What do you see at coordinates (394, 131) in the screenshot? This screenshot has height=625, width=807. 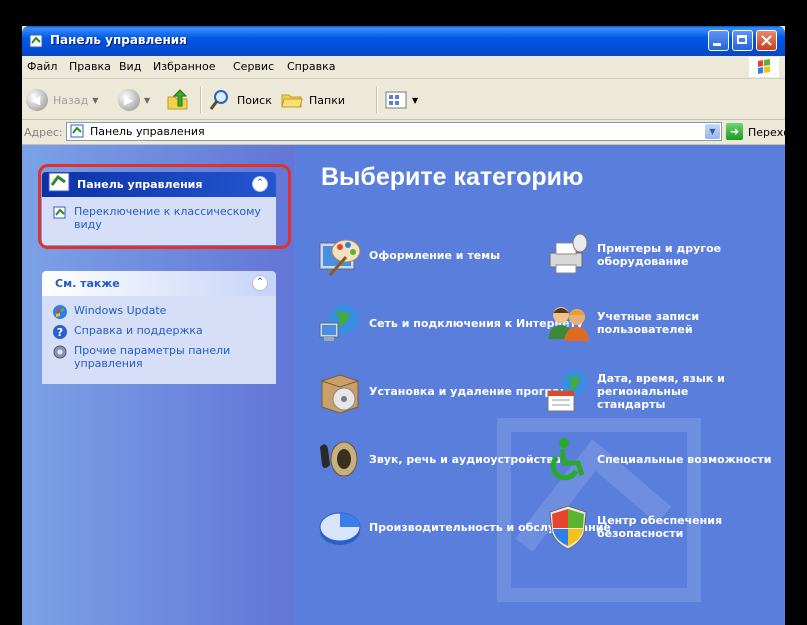 I see `address-input: Панель управления ▼` at bounding box center [394, 131].